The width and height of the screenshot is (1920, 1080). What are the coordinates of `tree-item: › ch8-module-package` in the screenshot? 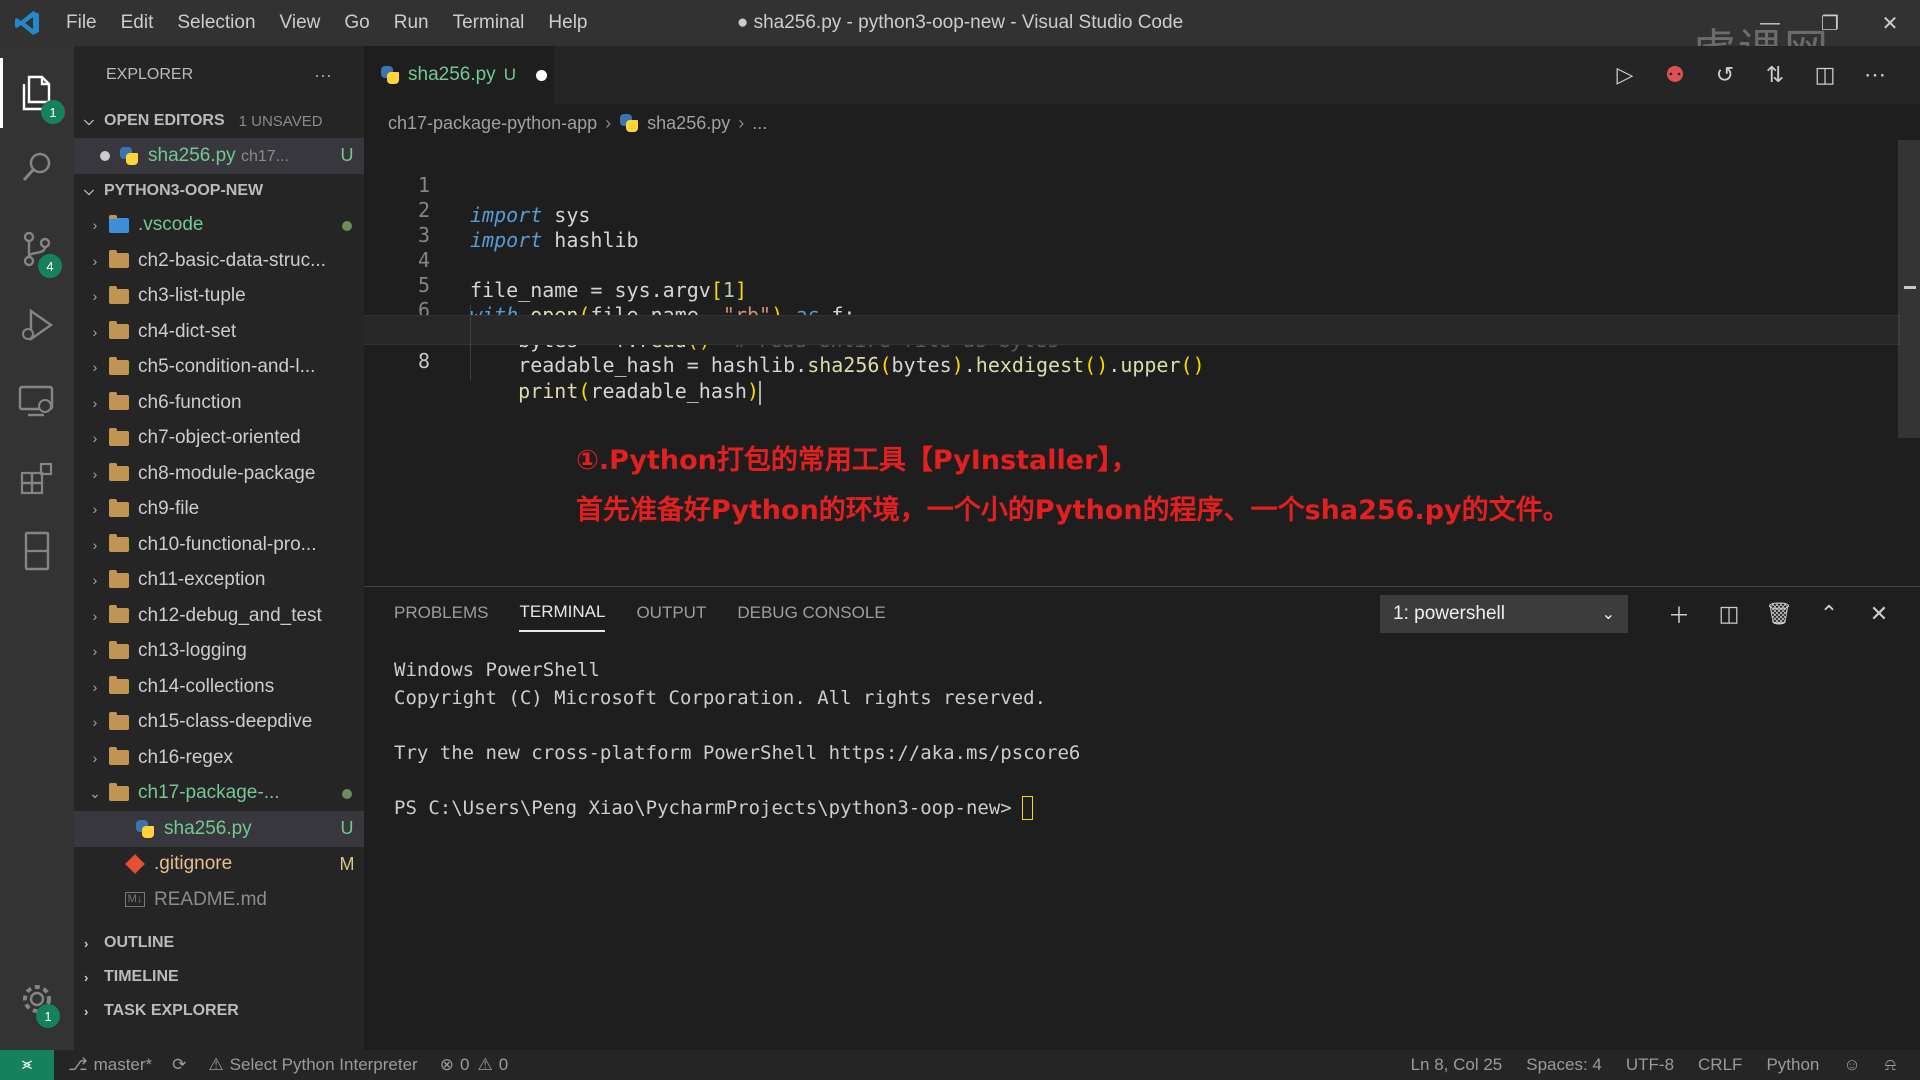 It's located at (219, 474).